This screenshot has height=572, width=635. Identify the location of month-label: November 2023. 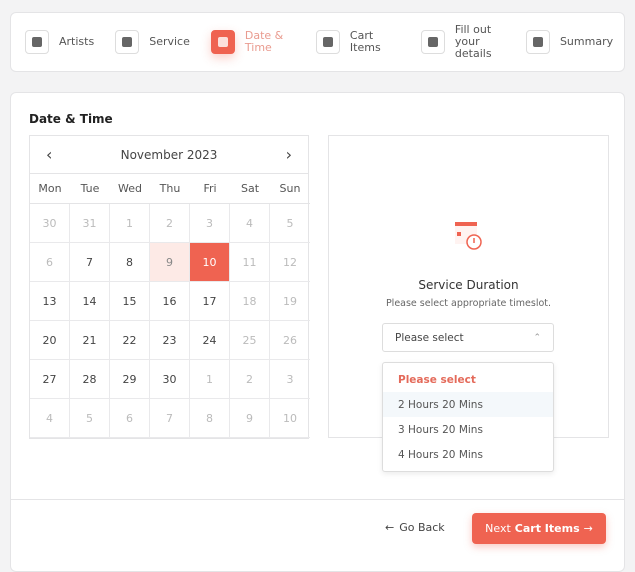
(169, 154).